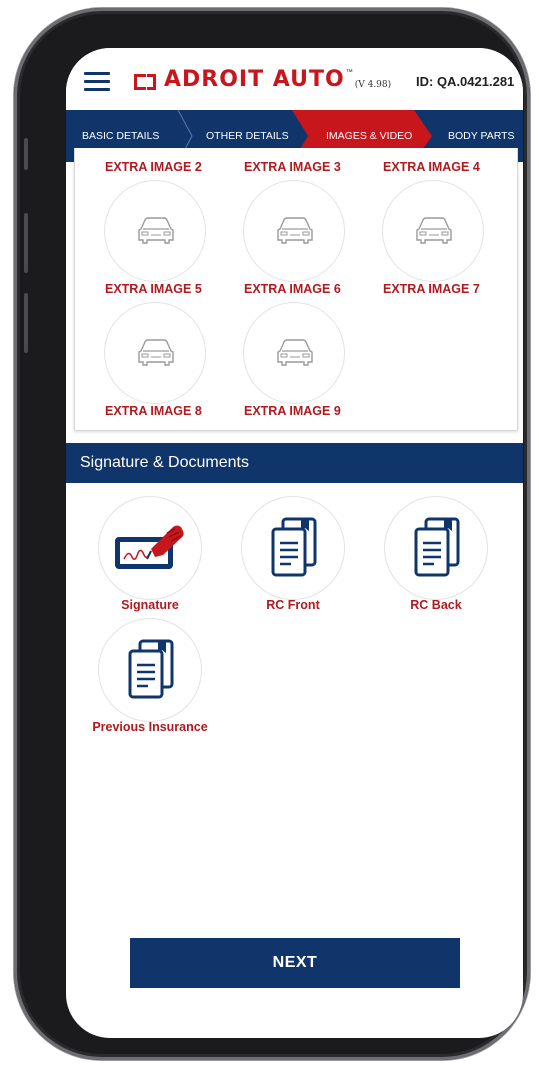  I want to click on previous-insurance-label: Previous Insurance, so click(150, 727).